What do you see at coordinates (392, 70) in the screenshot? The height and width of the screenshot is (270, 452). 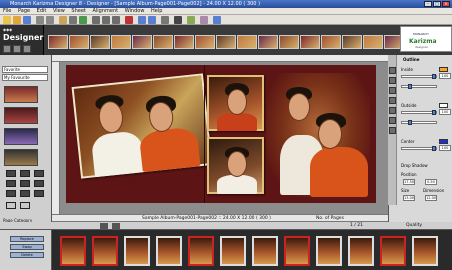 I see `outline-icon` at bounding box center [392, 70].